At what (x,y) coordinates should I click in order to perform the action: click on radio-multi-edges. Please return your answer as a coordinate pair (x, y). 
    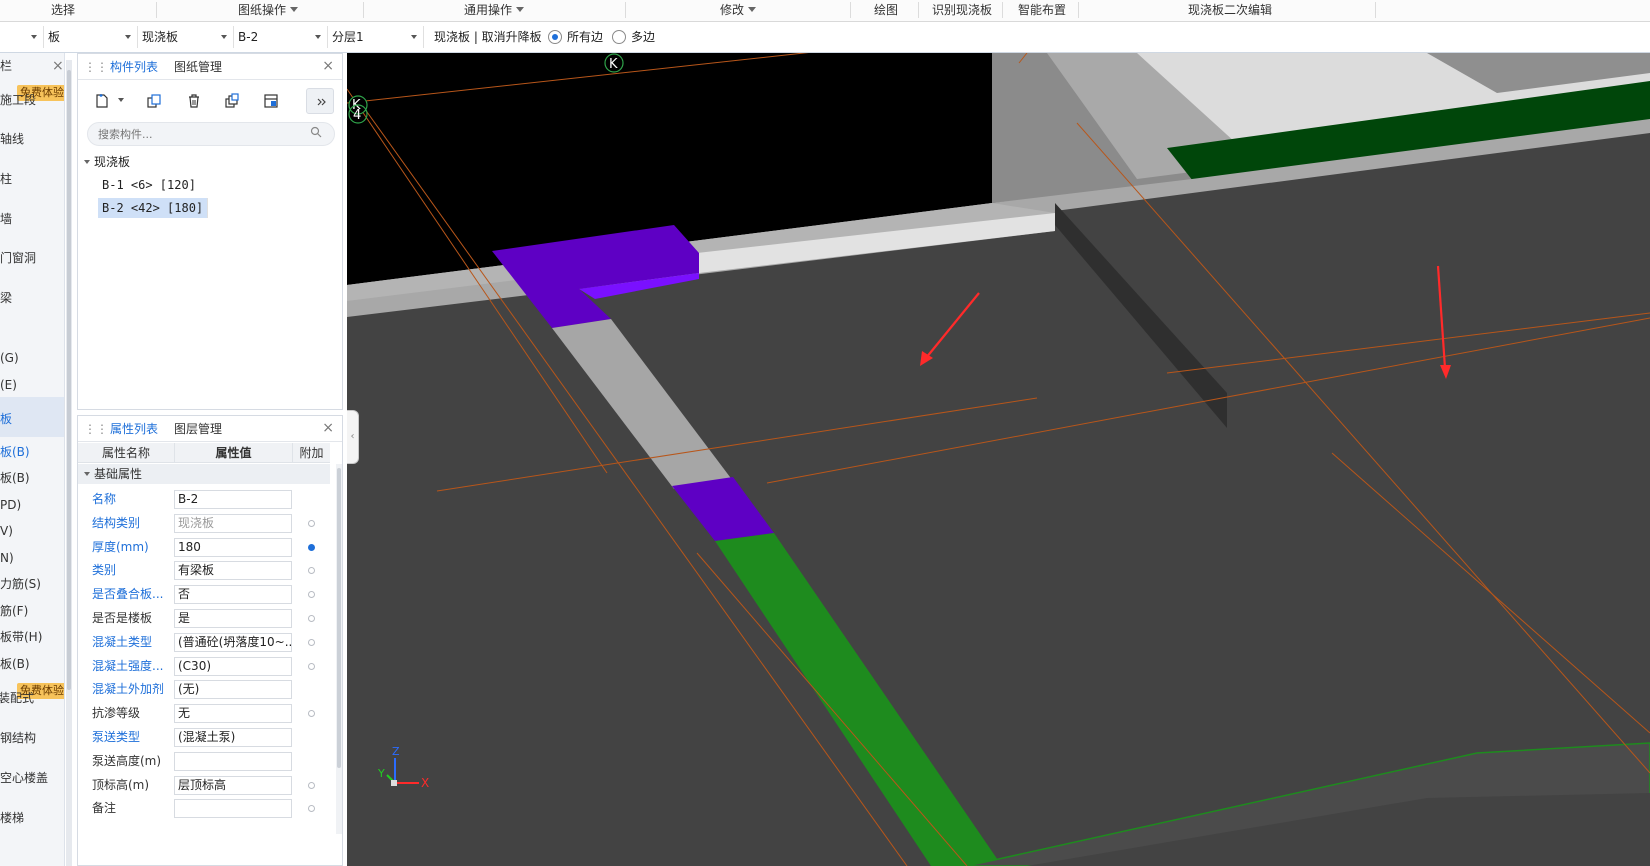
    Looking at the image, I should click on (619, 37).